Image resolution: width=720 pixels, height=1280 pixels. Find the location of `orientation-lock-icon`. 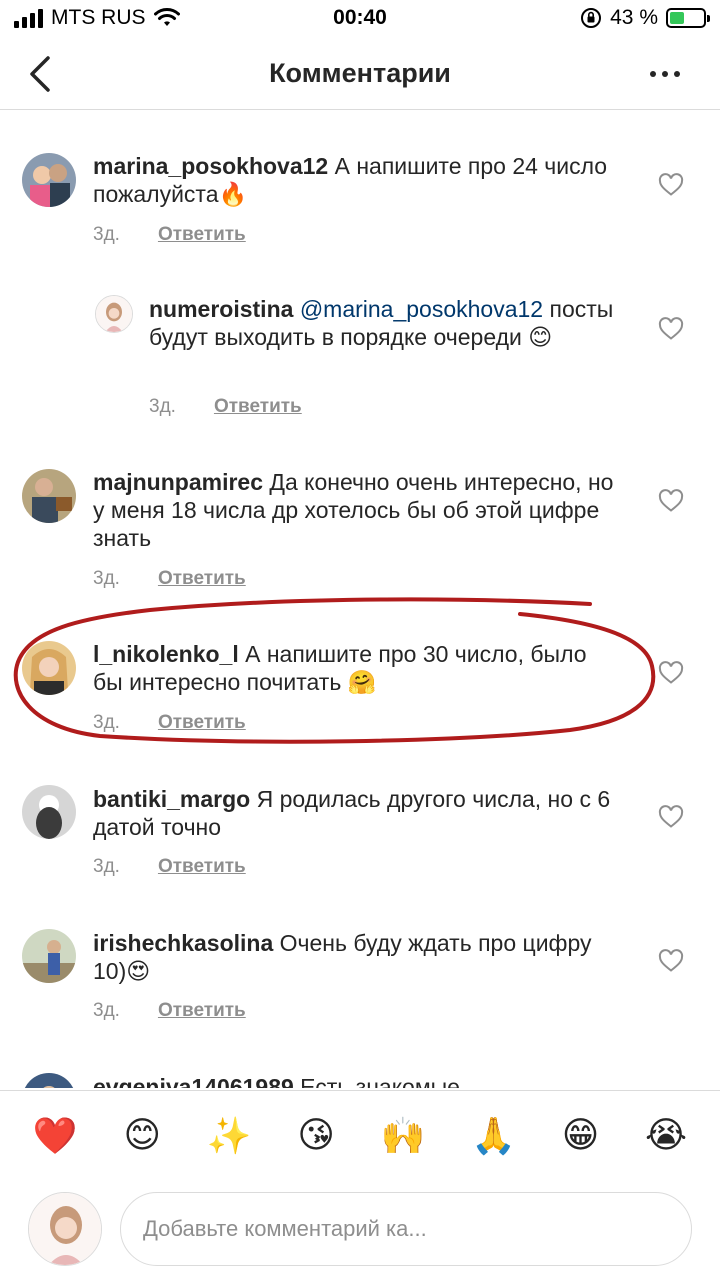

orientation-lock-icon is located at coordinates (591, 18).